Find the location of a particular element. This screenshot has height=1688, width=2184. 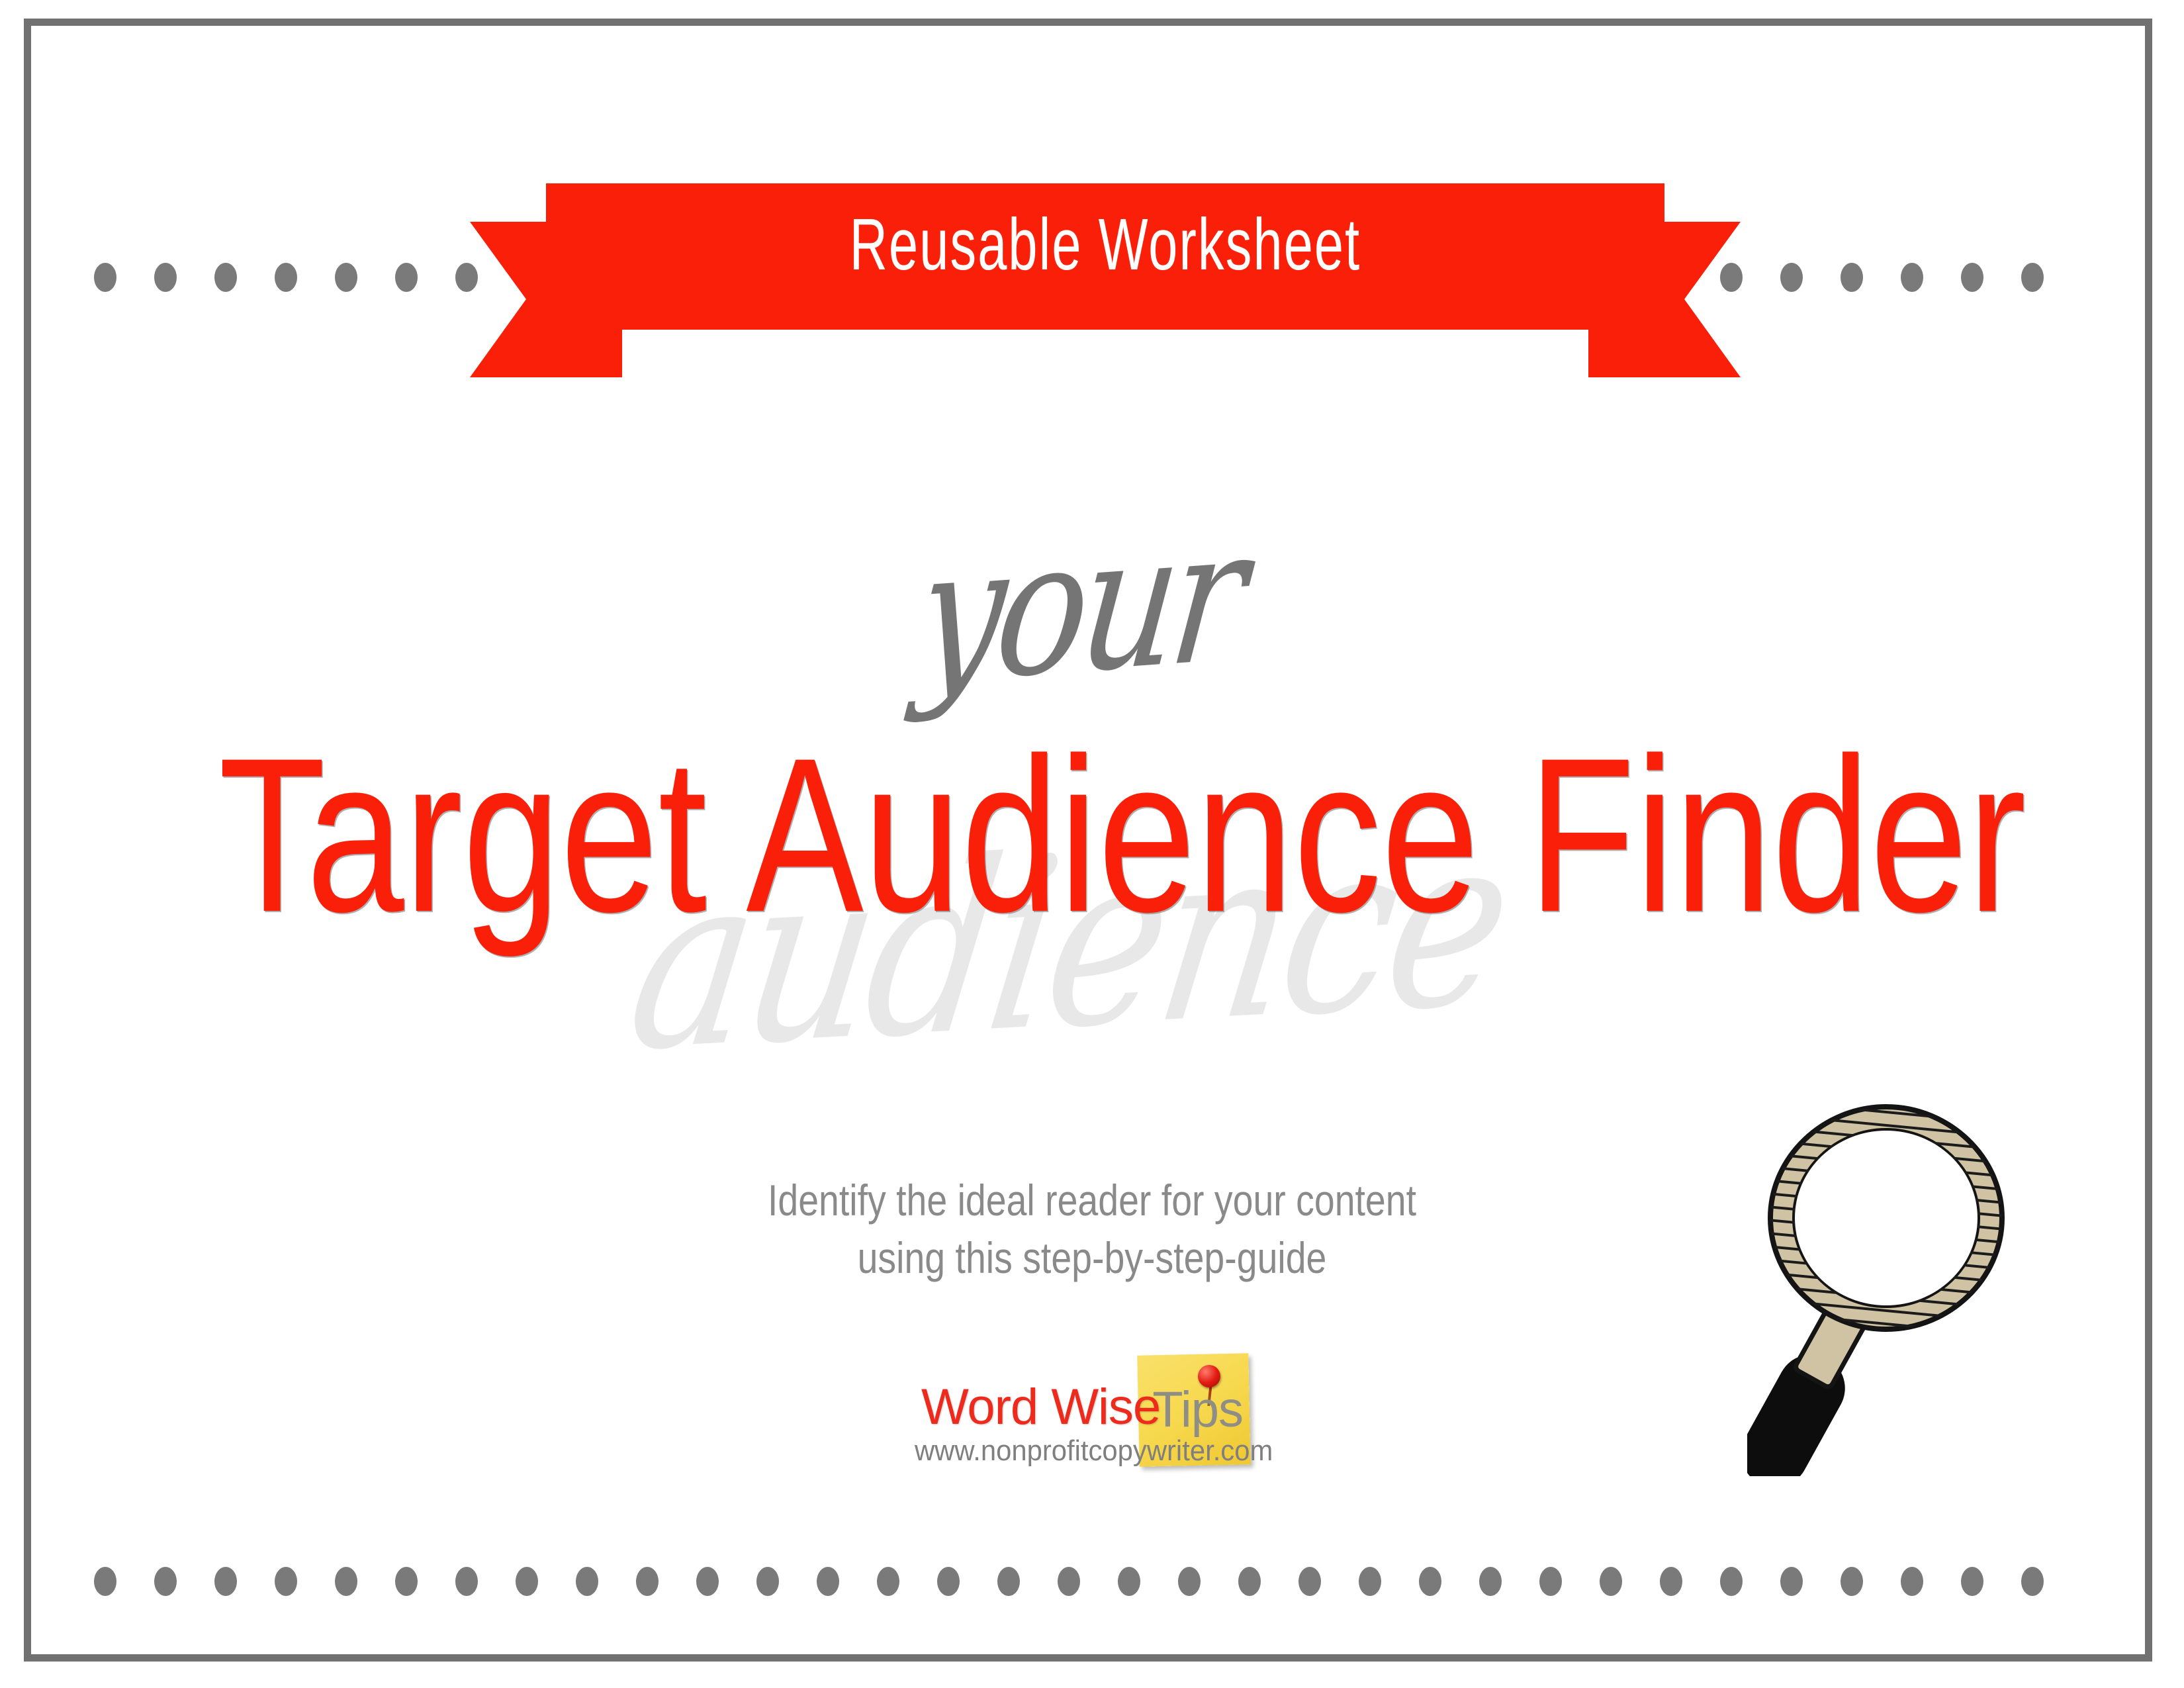

script-word-your: your is located at coordinates (1079, 606).